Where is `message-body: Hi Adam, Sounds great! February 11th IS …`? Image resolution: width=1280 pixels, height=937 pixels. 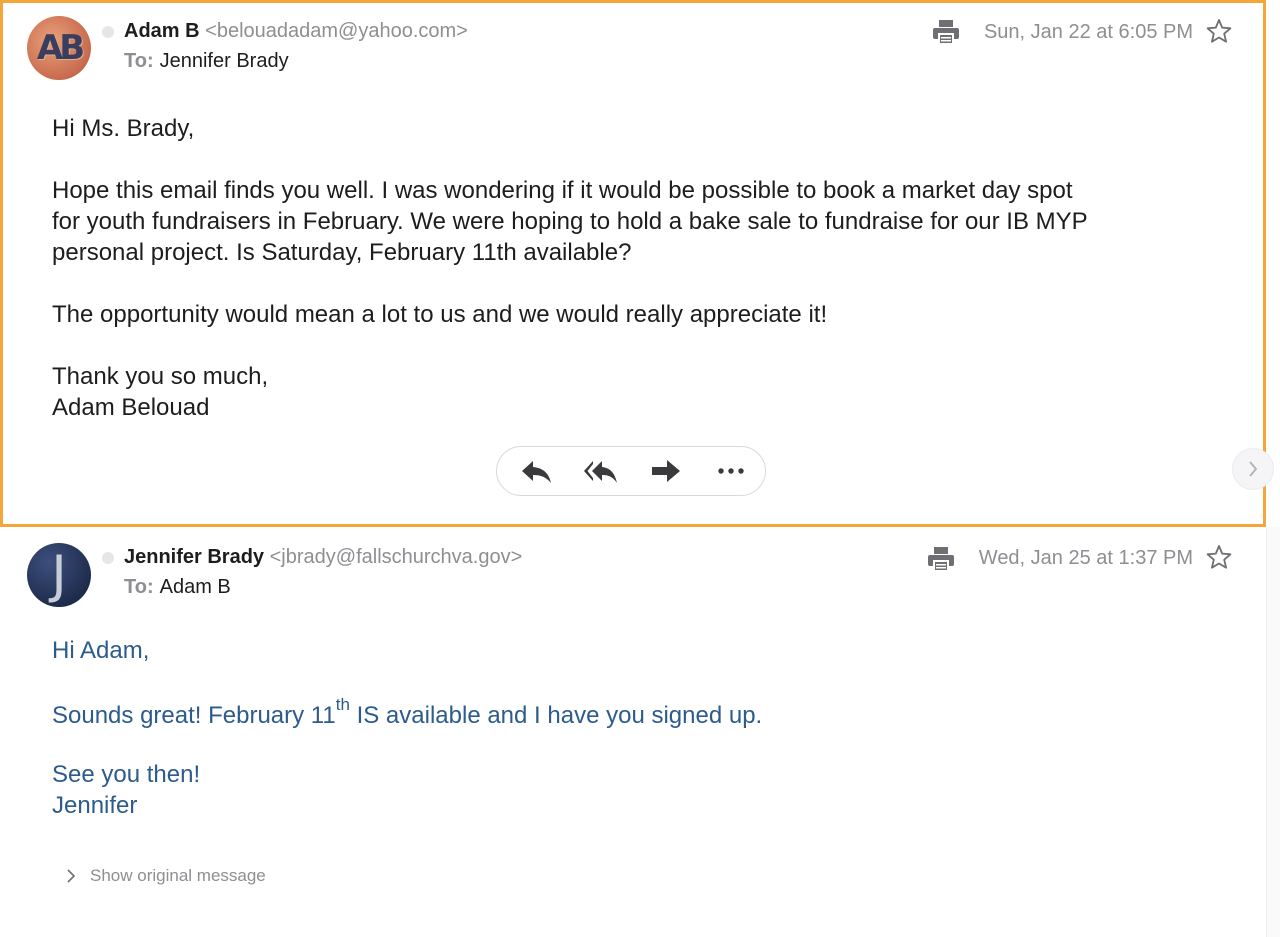
message-body: Hi Adam, Sounds great! February 11th IS … is located at coordinates (407, 728).